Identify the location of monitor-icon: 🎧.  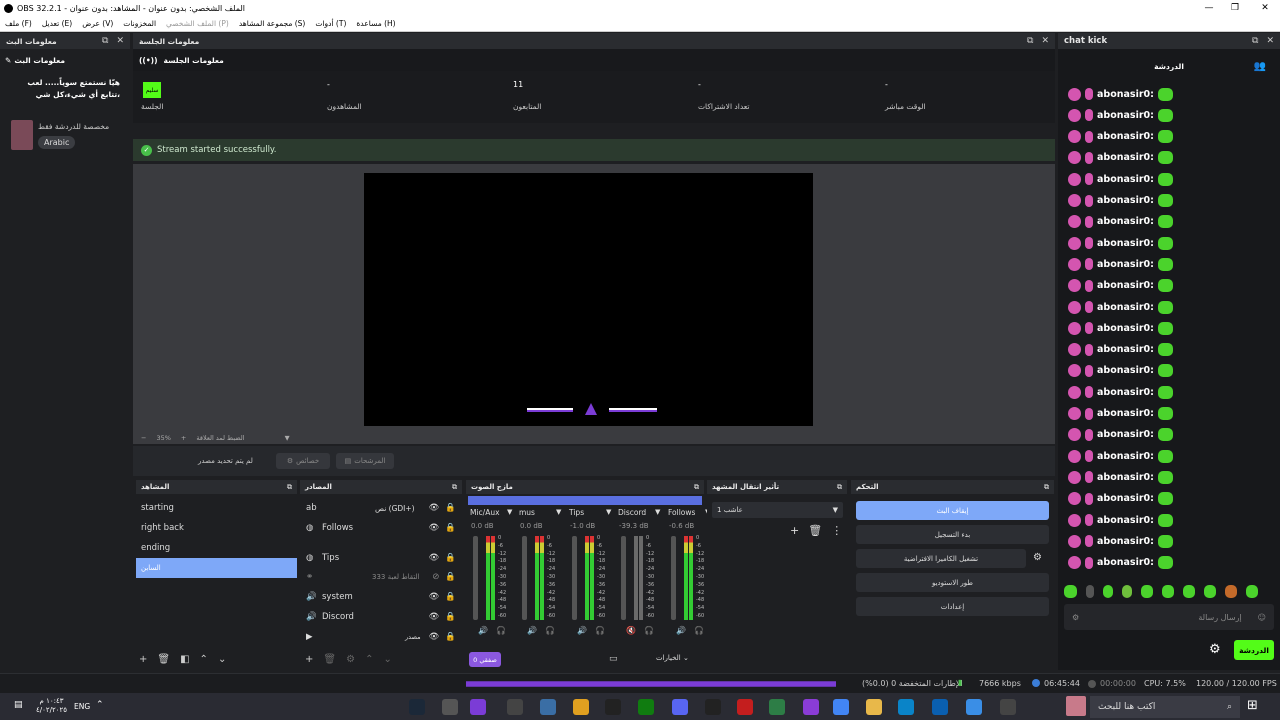
(501, 630).